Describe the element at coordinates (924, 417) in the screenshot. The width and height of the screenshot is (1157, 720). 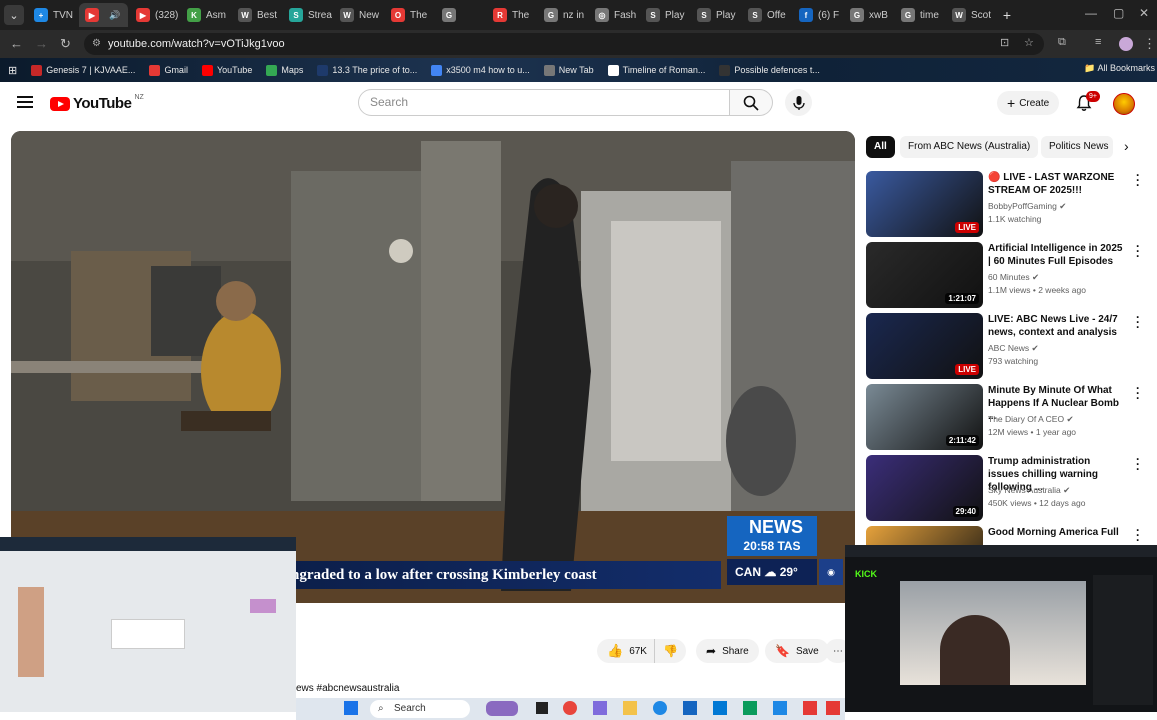
I see `video-thumbnail: 2:11:42` at that location.